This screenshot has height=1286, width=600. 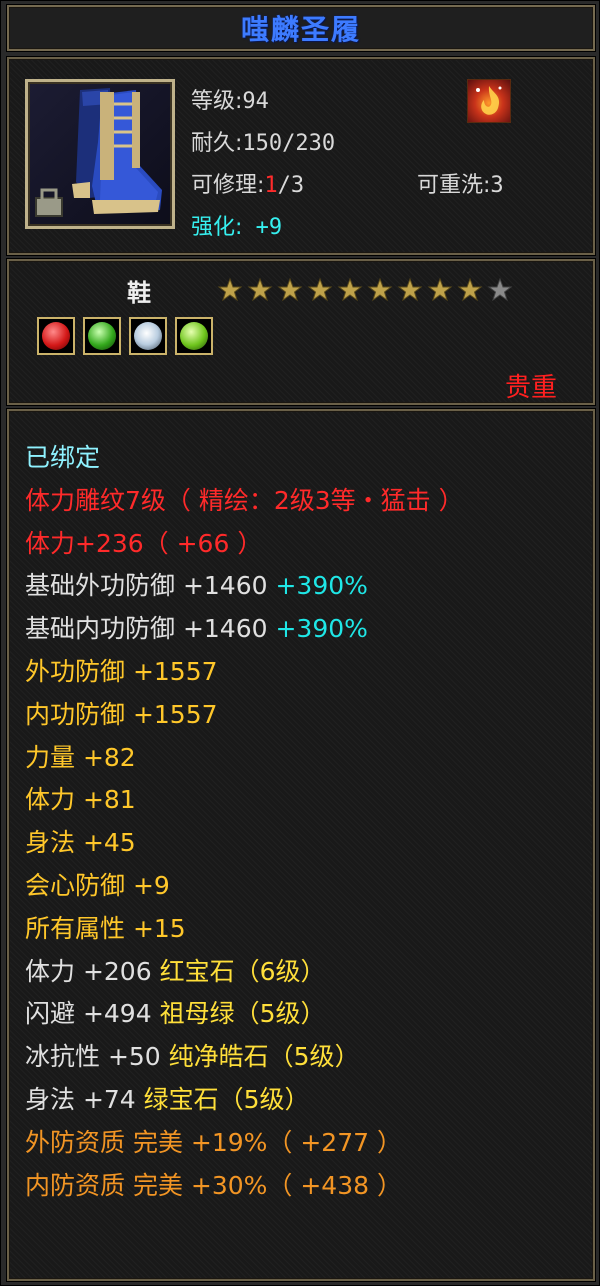 I want to click on attribute-bonus: 绿宝石（5级）, so click(x=226, y=1099).